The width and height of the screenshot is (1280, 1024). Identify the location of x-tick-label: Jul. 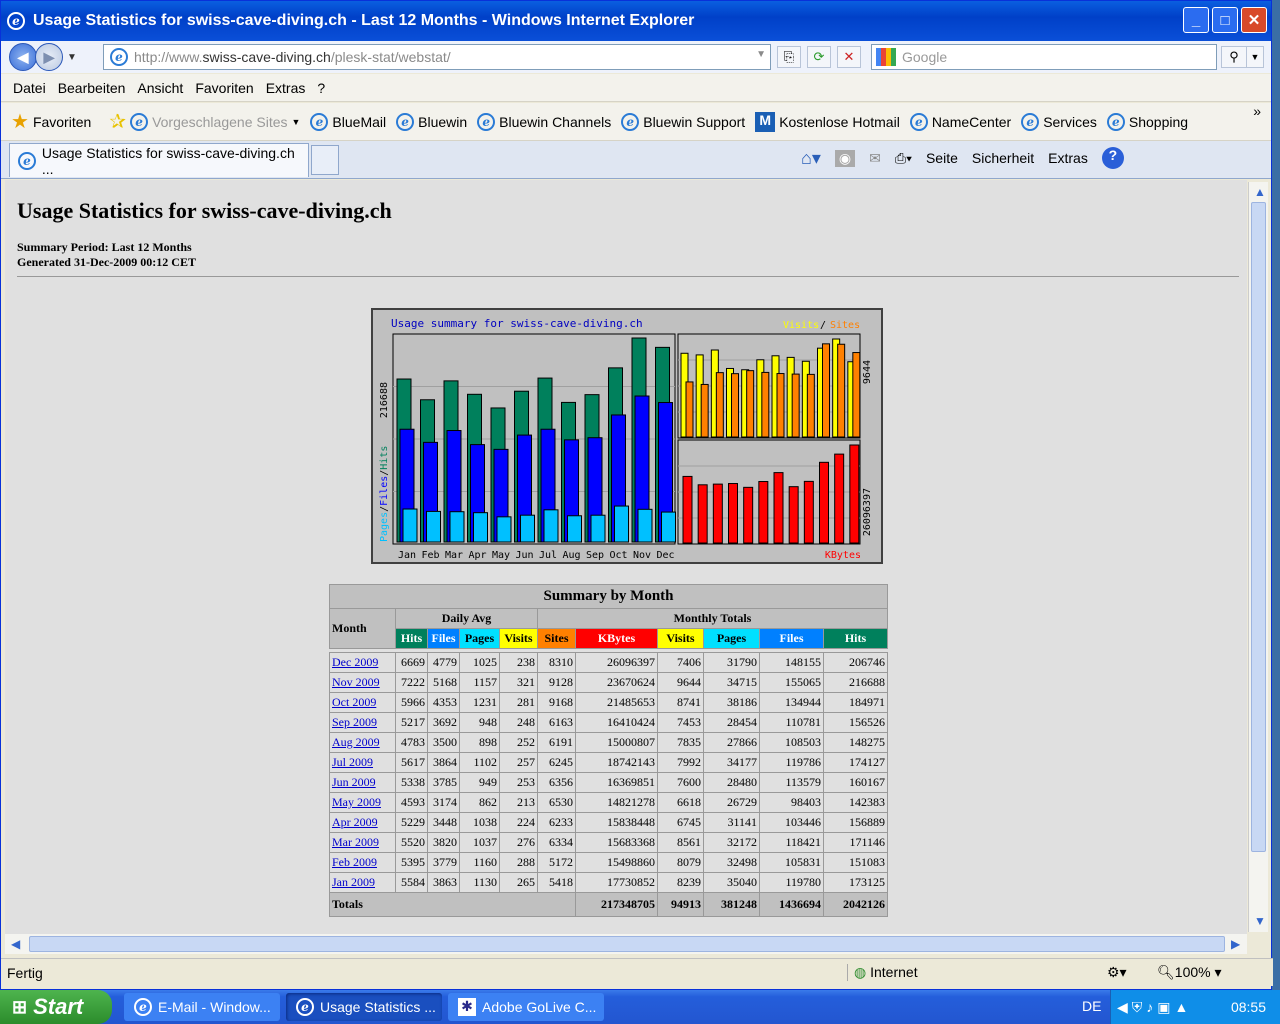
(548, 555).